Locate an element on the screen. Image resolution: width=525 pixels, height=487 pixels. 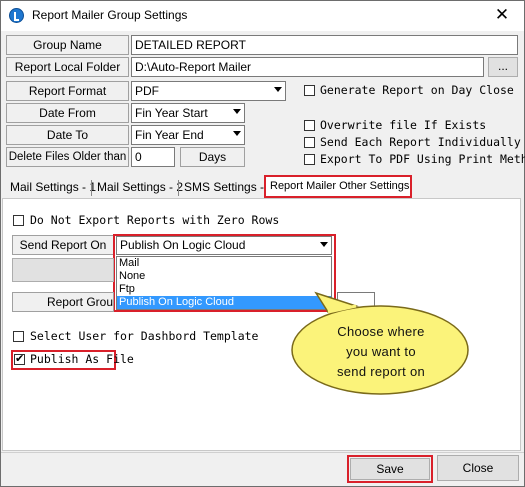
save-button: Save is located at coordinates (390, 469).